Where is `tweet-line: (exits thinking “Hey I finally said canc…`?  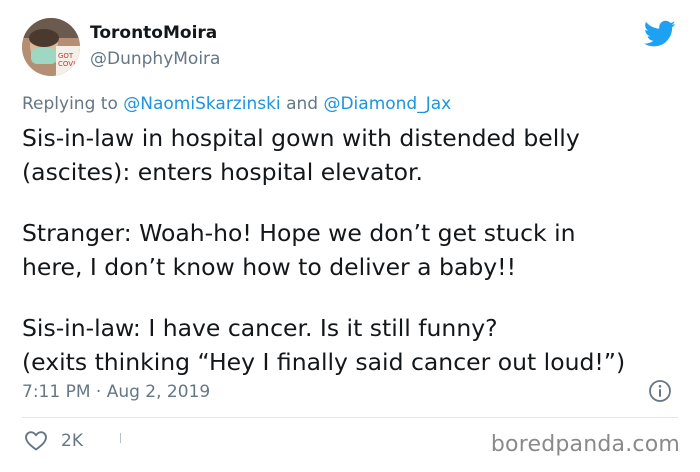 tweet-line: (exits thinking “Hey I finally said canc… is located at coordinates (324, 361).